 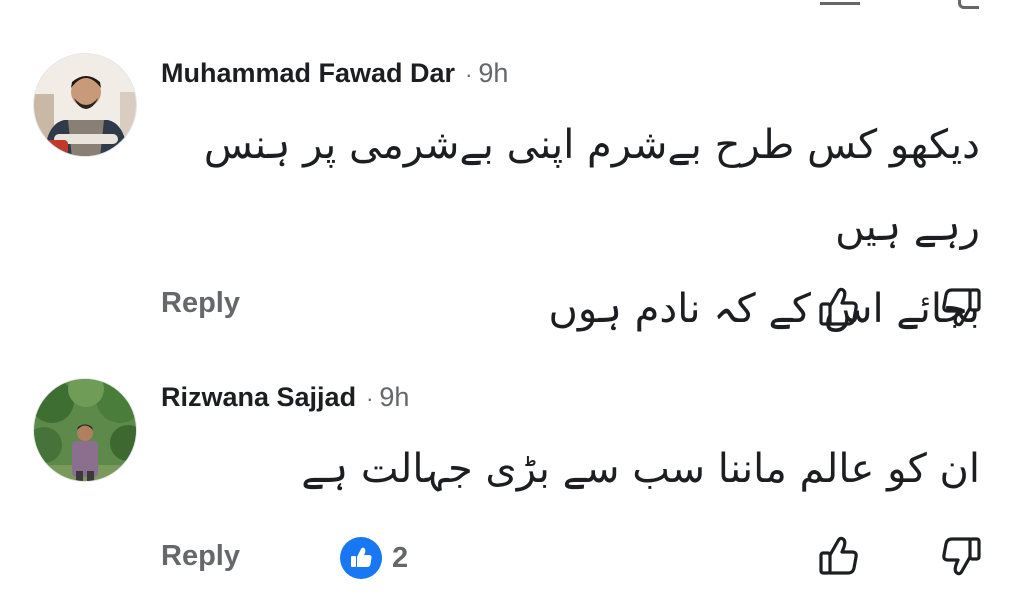 What do you see at coordinates (361, 558) in the screenshot?
I see `like-reaction-icon` at bounding box center [361, 558].